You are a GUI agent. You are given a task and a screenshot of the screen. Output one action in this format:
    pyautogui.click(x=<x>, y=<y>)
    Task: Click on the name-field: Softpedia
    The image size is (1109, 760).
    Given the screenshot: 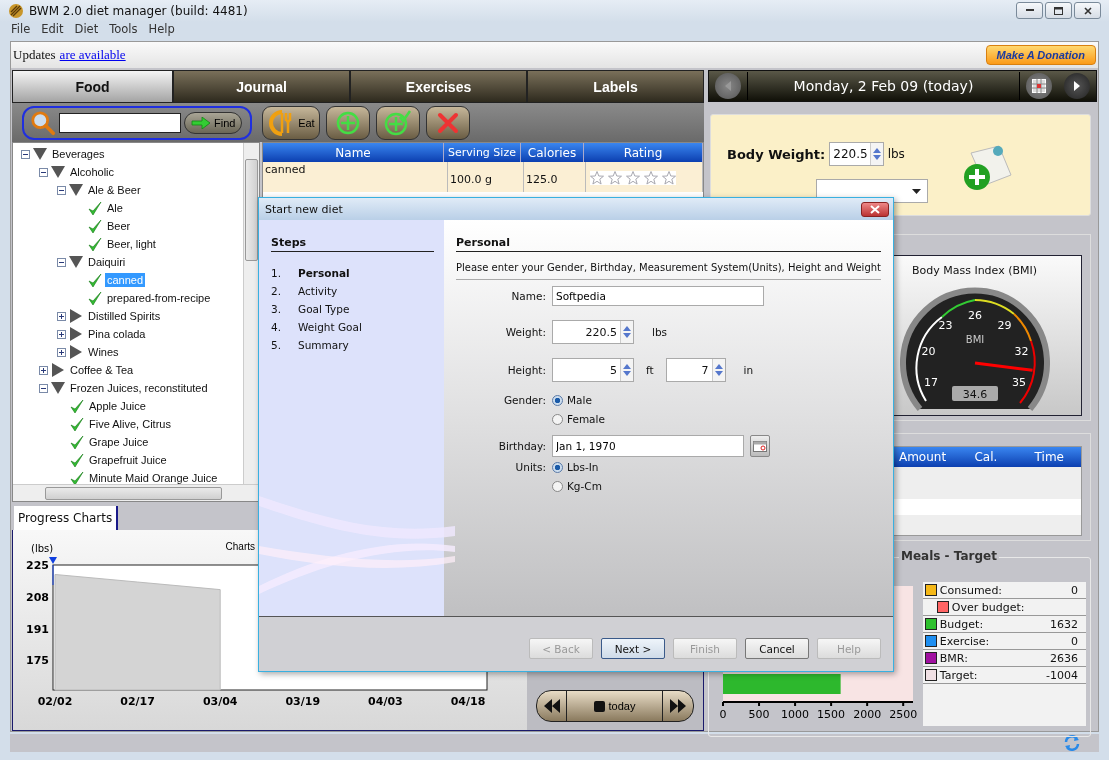 What is the action you would take?
    pyautogui.click(x=657, y=296)
    